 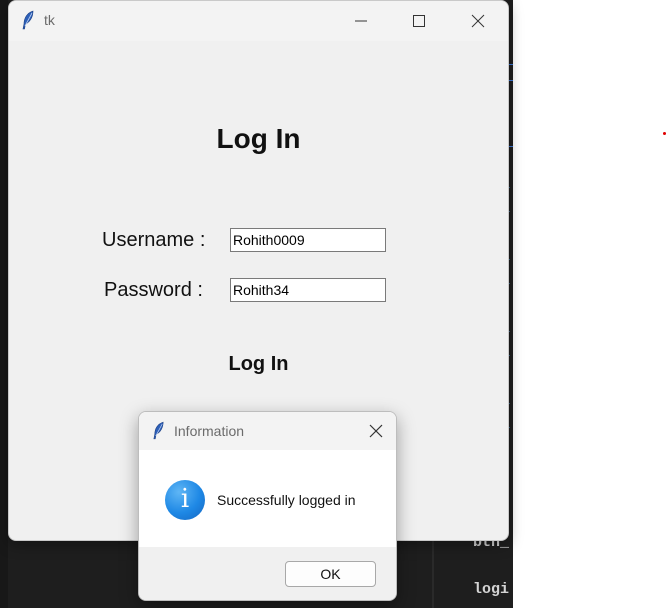 I want to click on dialog-footer: OK, so click(x=267, y=573).